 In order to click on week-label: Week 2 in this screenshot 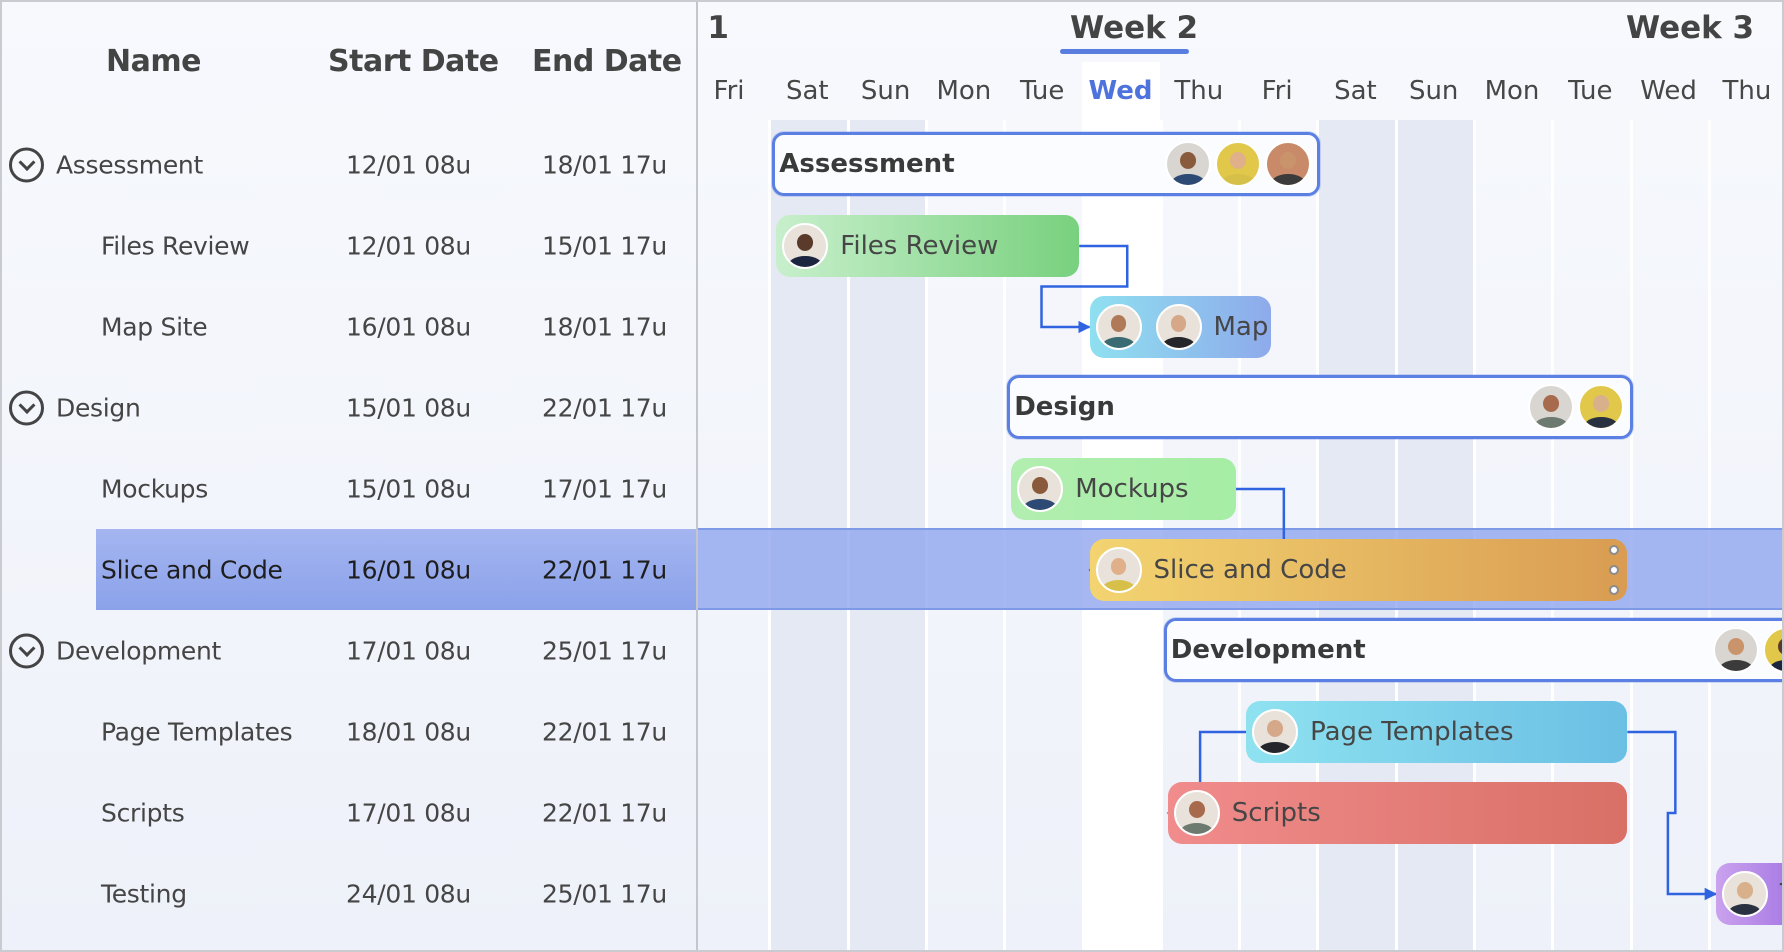, I will do `click(1134, 28)`.